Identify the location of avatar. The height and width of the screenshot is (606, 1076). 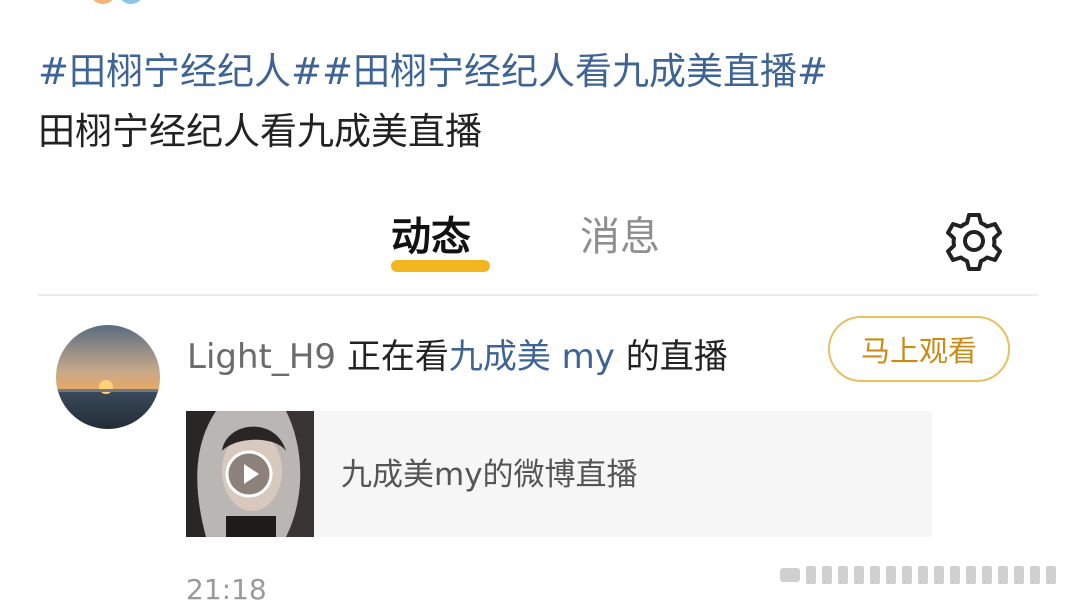
(108, 377).